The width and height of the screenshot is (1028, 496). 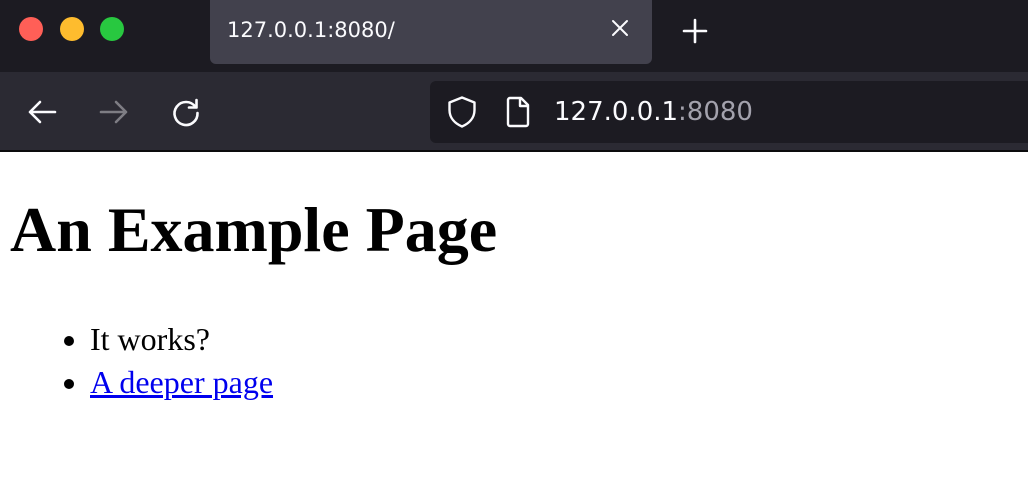 I want to click on zoom-window-button, so click(x=112, y=29).